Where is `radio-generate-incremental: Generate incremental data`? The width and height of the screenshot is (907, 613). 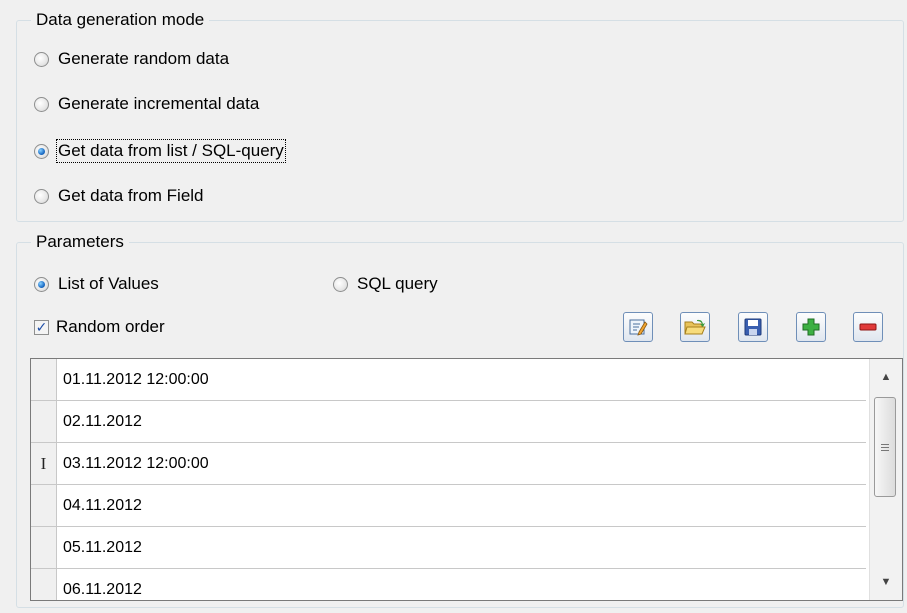
radio-generate-incremental: Generate incremental data is located at coordinates (146, 104).